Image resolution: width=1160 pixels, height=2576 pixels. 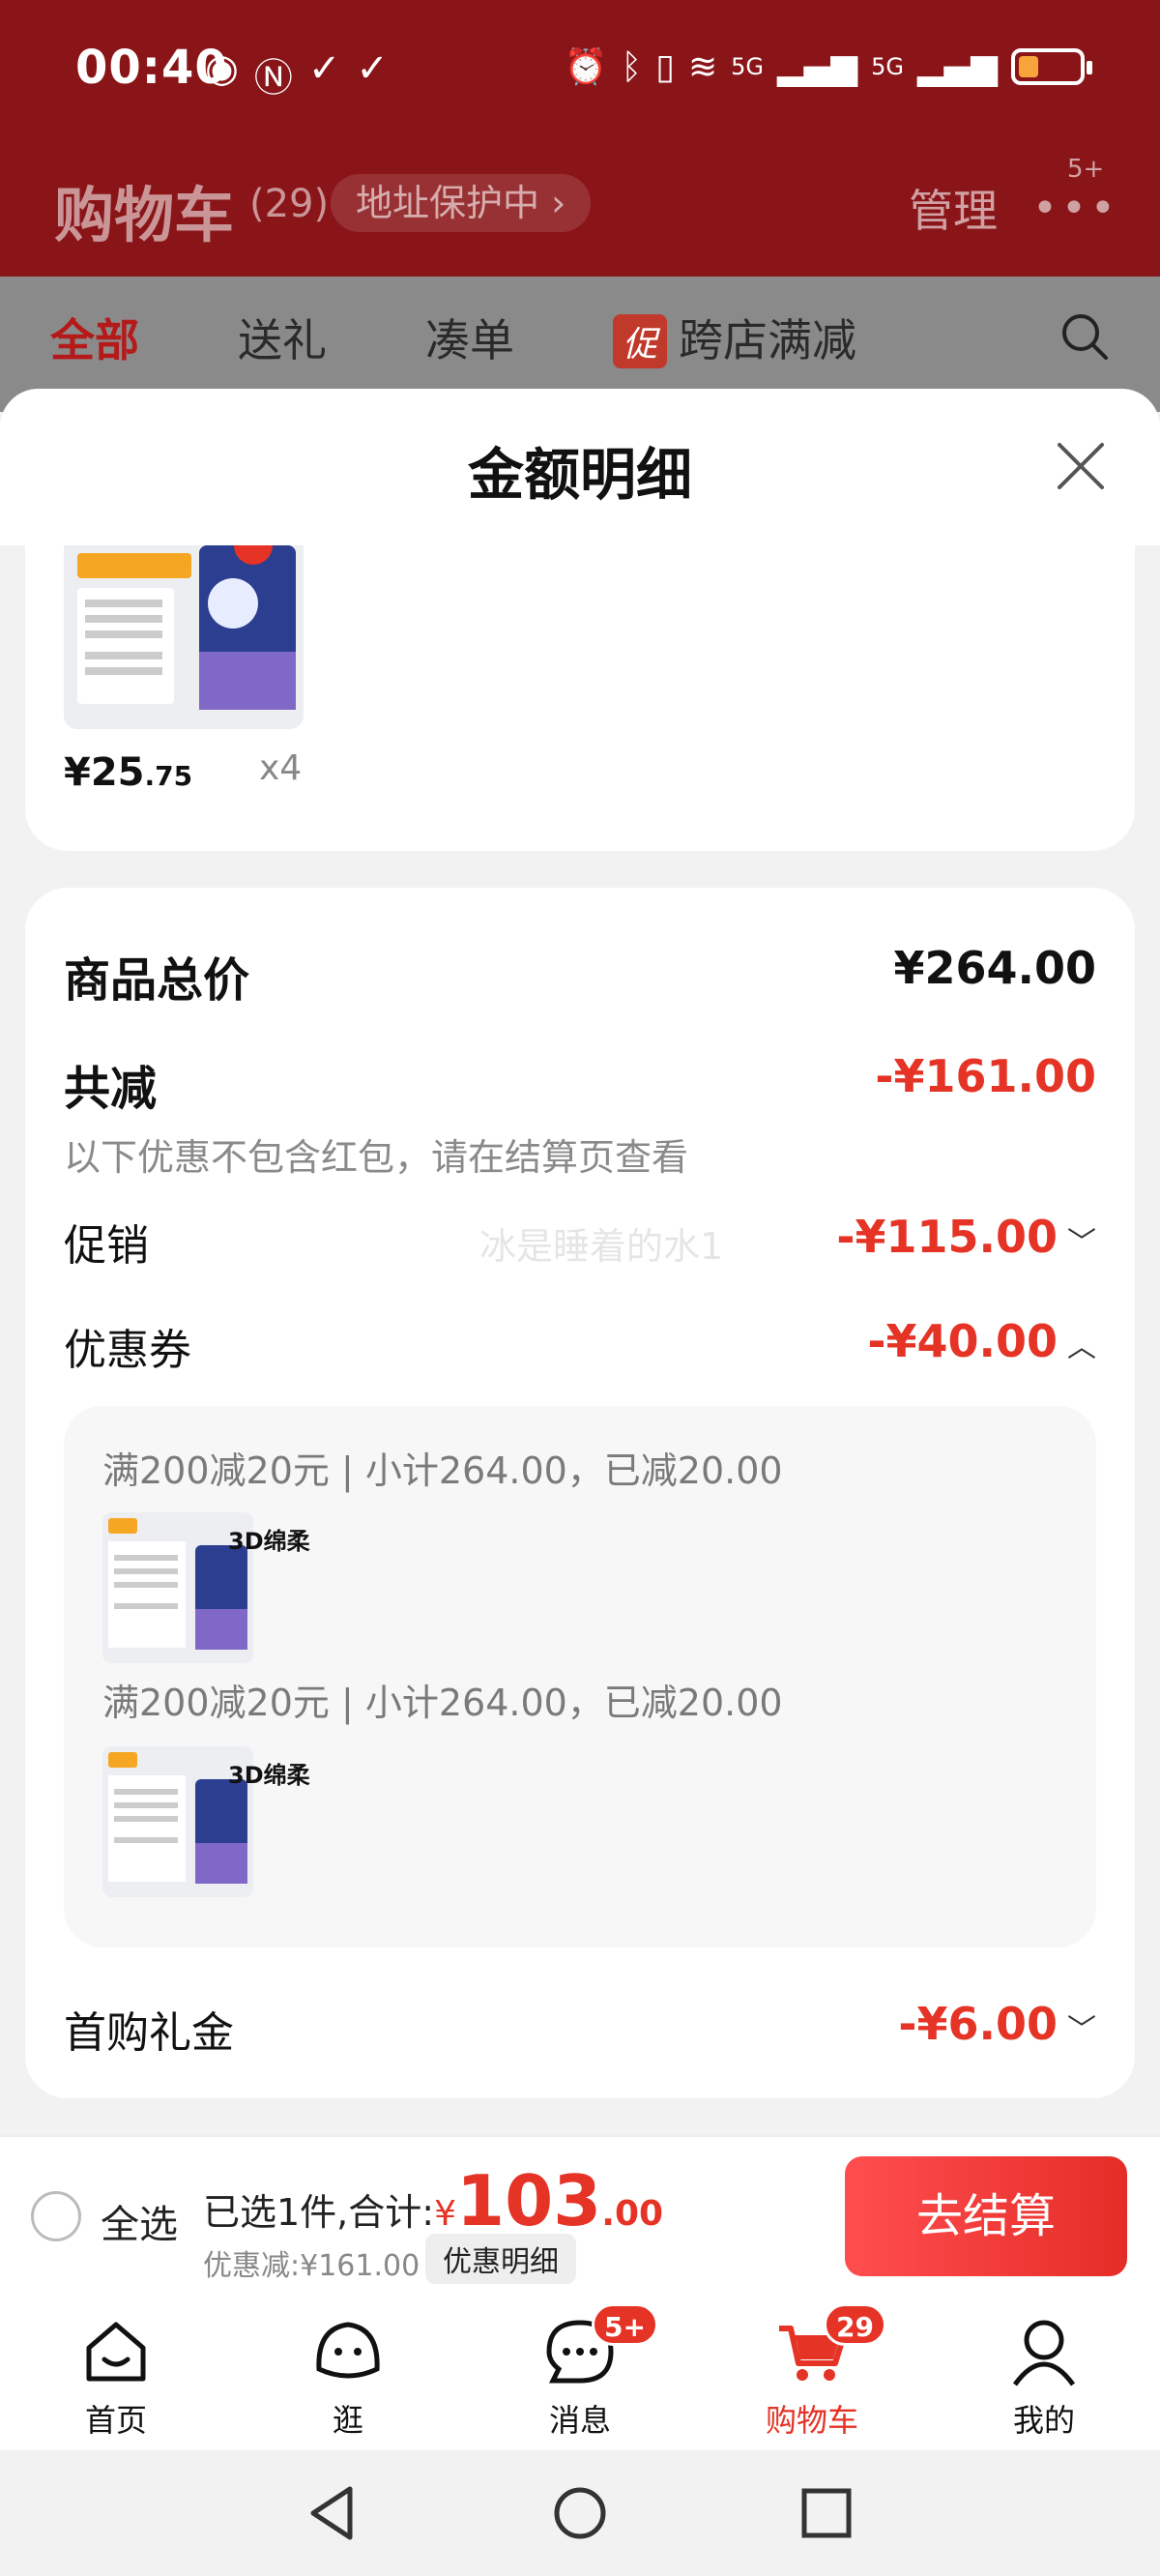 What do you see at coordinates (1086, 169) in the screenshot?
I see `more-badge: 5+` at bounding box center [1086, 169].